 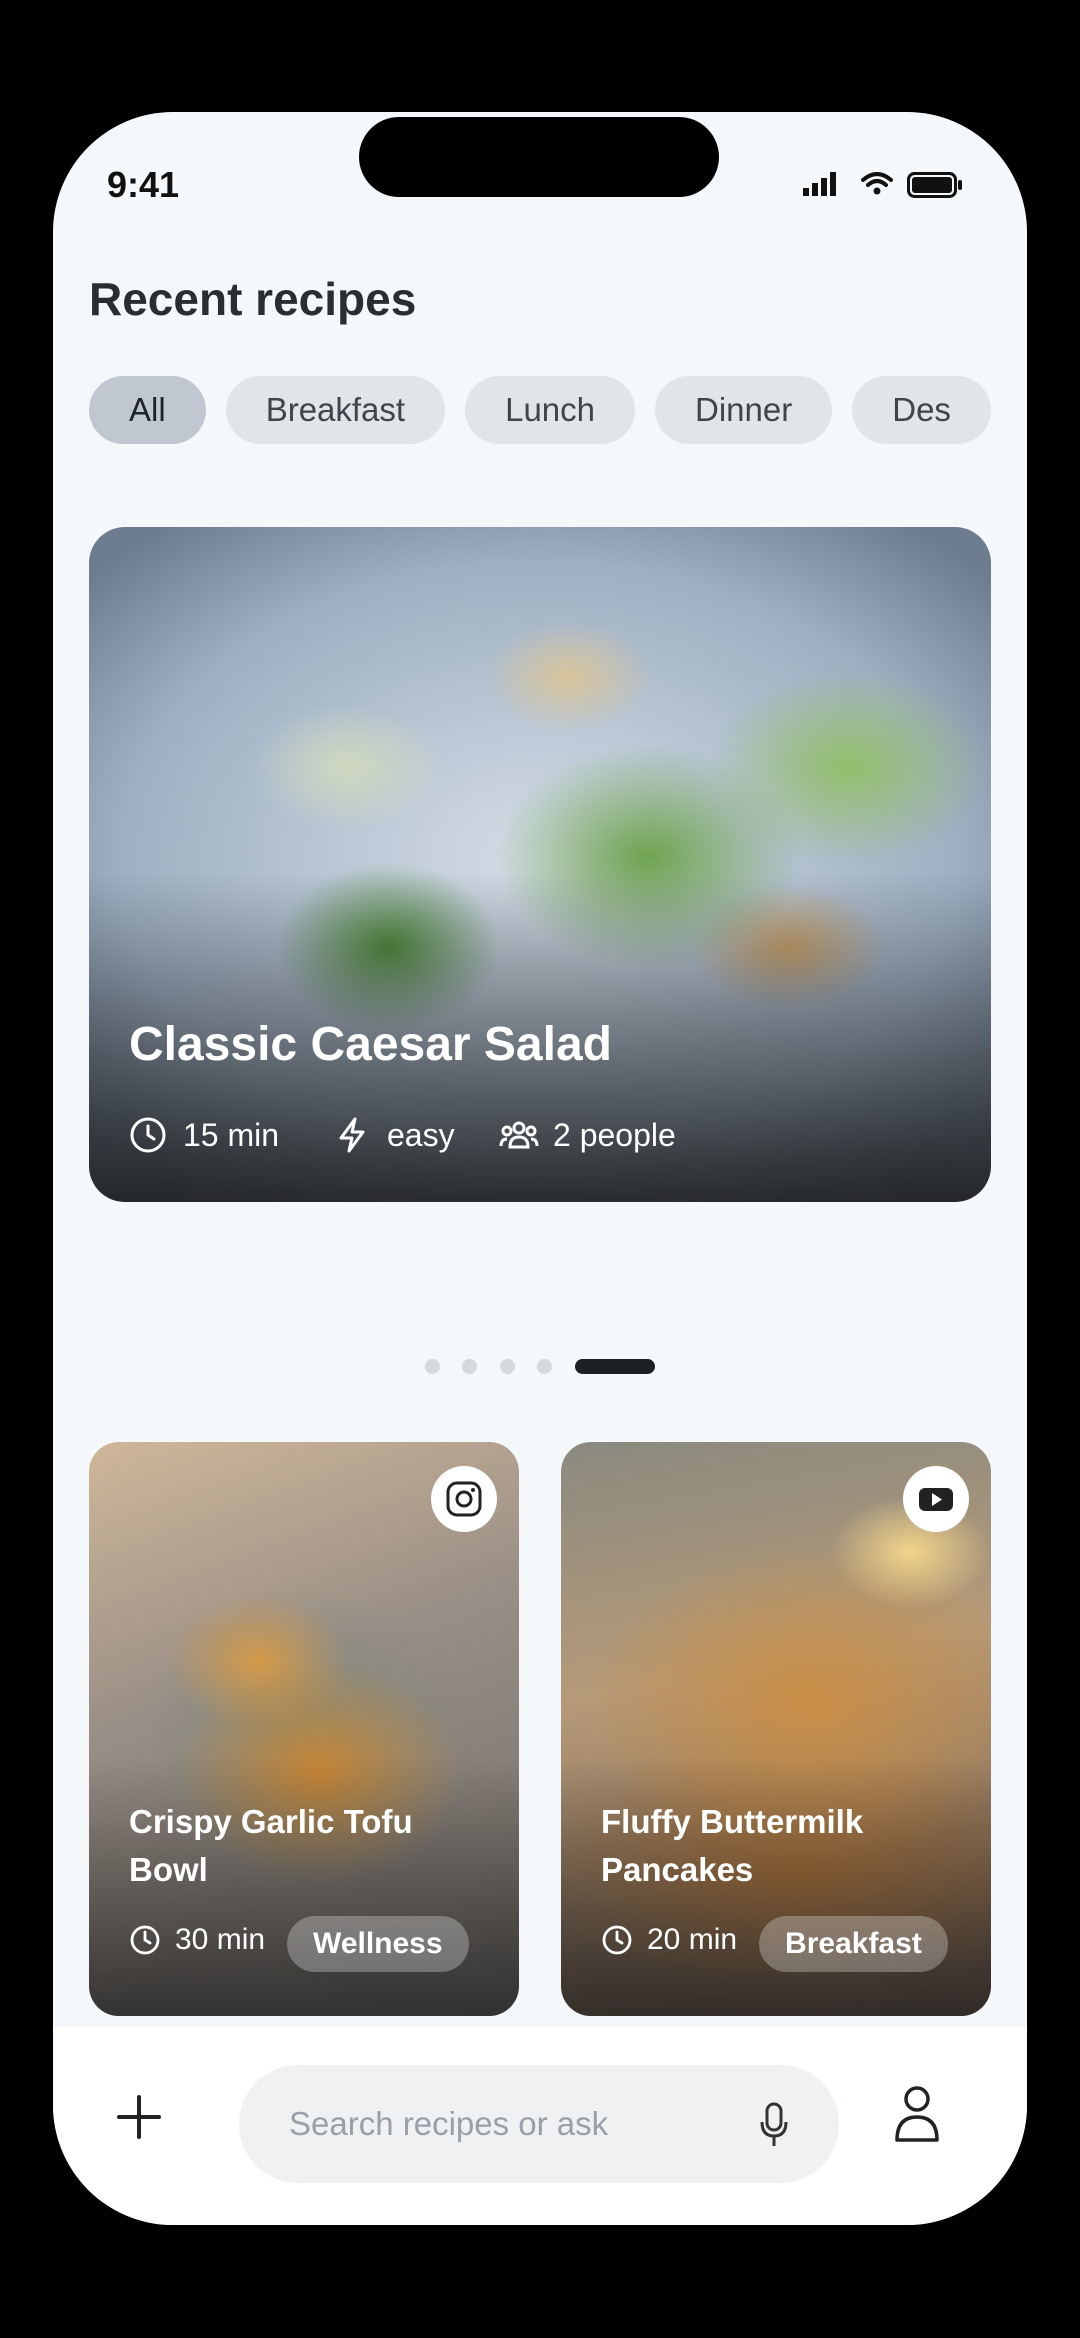 What do you see at coordinates (550, 410) in the screenshot?
I see `filter-chip-lunch: Lunch` at bounding box center [550, 410].